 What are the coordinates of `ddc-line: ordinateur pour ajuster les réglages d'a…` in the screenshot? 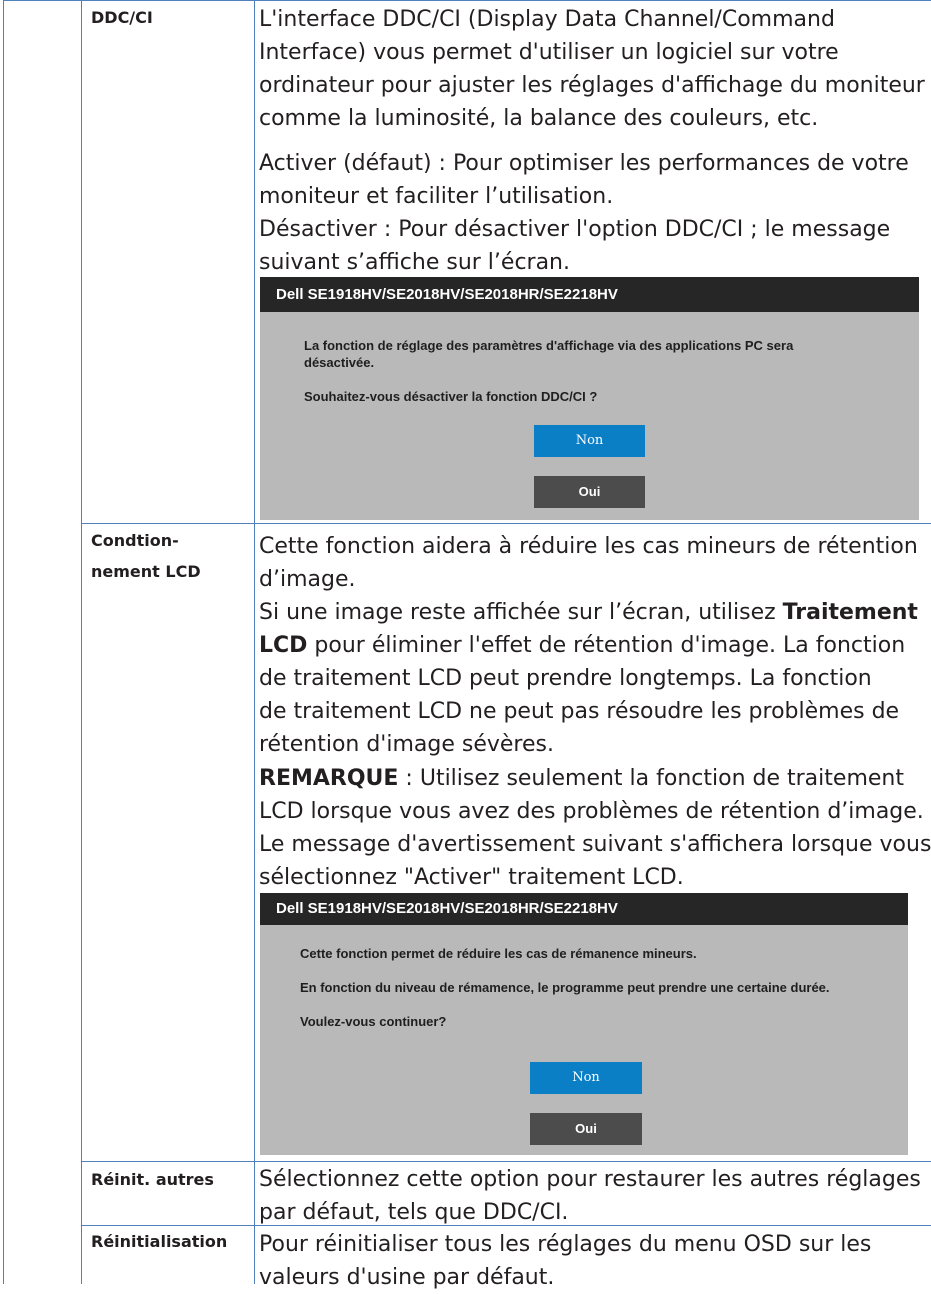 It's located at (592, 85).